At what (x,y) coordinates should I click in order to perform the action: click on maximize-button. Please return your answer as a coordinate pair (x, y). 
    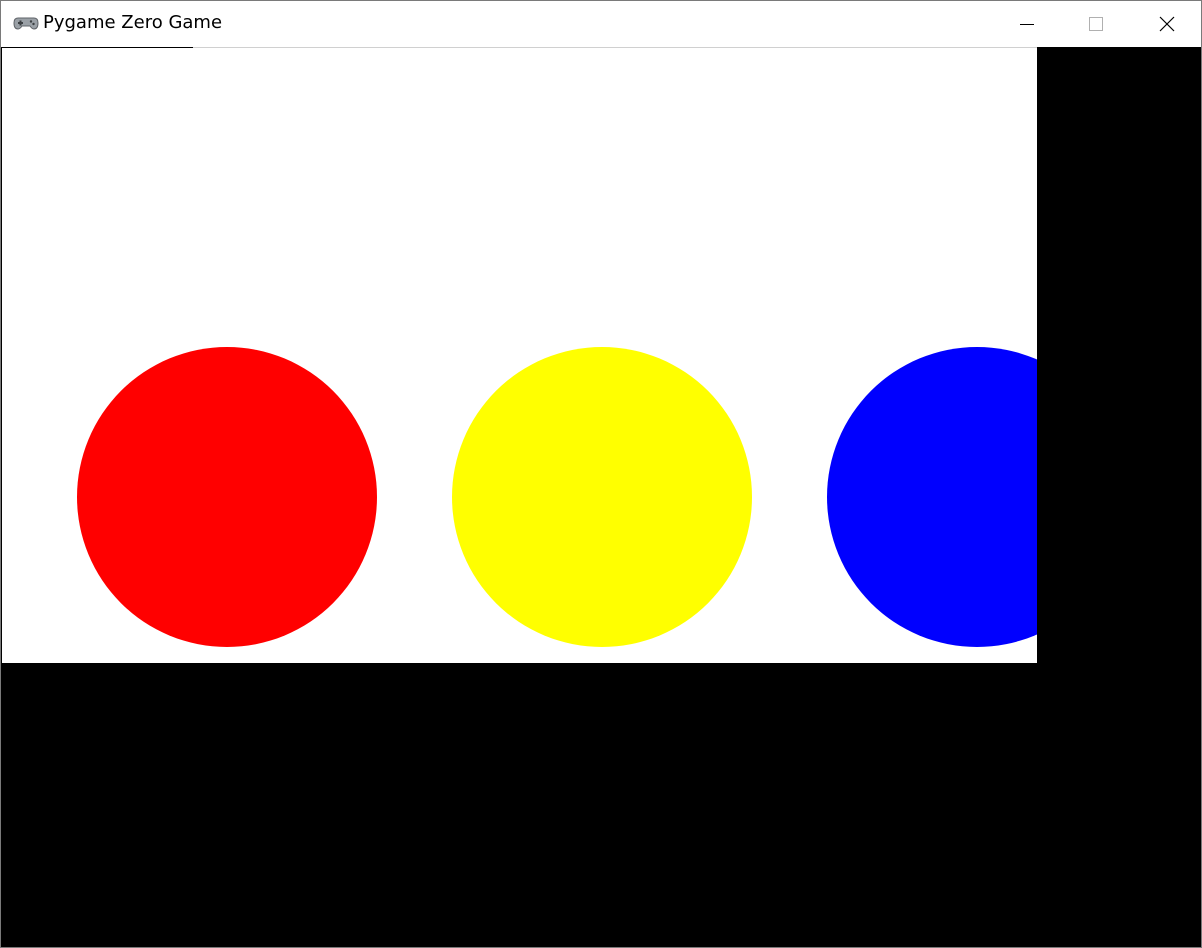
    Looking at the image, I should click on (1096, 24).